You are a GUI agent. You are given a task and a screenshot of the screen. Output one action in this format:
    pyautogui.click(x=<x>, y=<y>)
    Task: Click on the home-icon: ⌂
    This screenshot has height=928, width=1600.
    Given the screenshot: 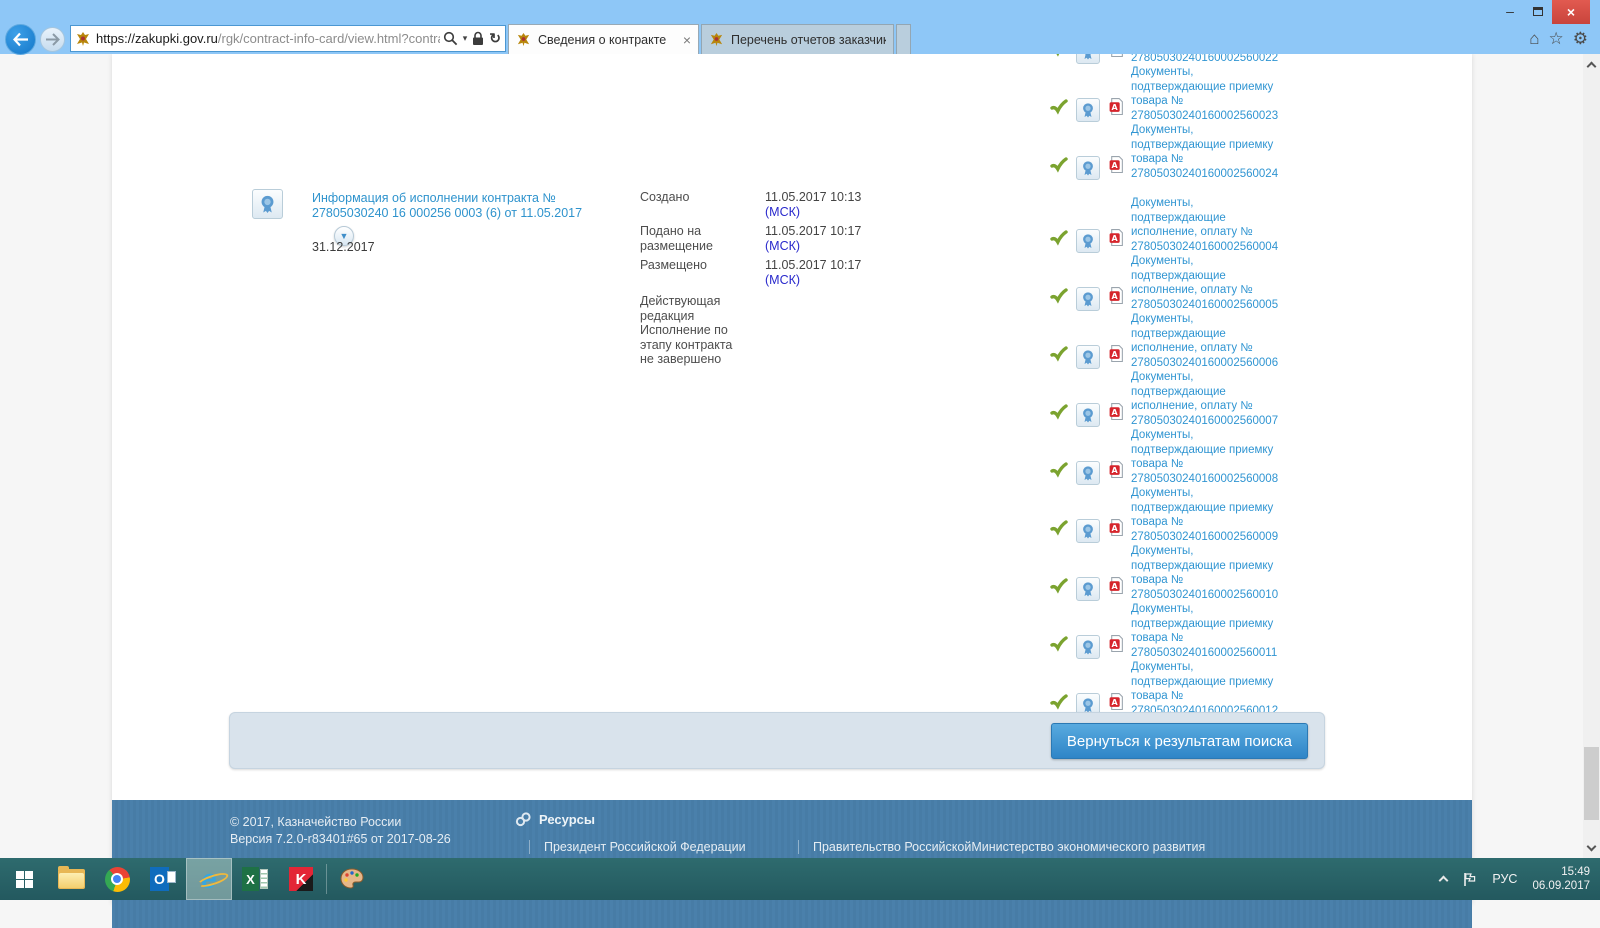 What is the action you would take?
    pyautogui.click(x=1534, y=39)
    